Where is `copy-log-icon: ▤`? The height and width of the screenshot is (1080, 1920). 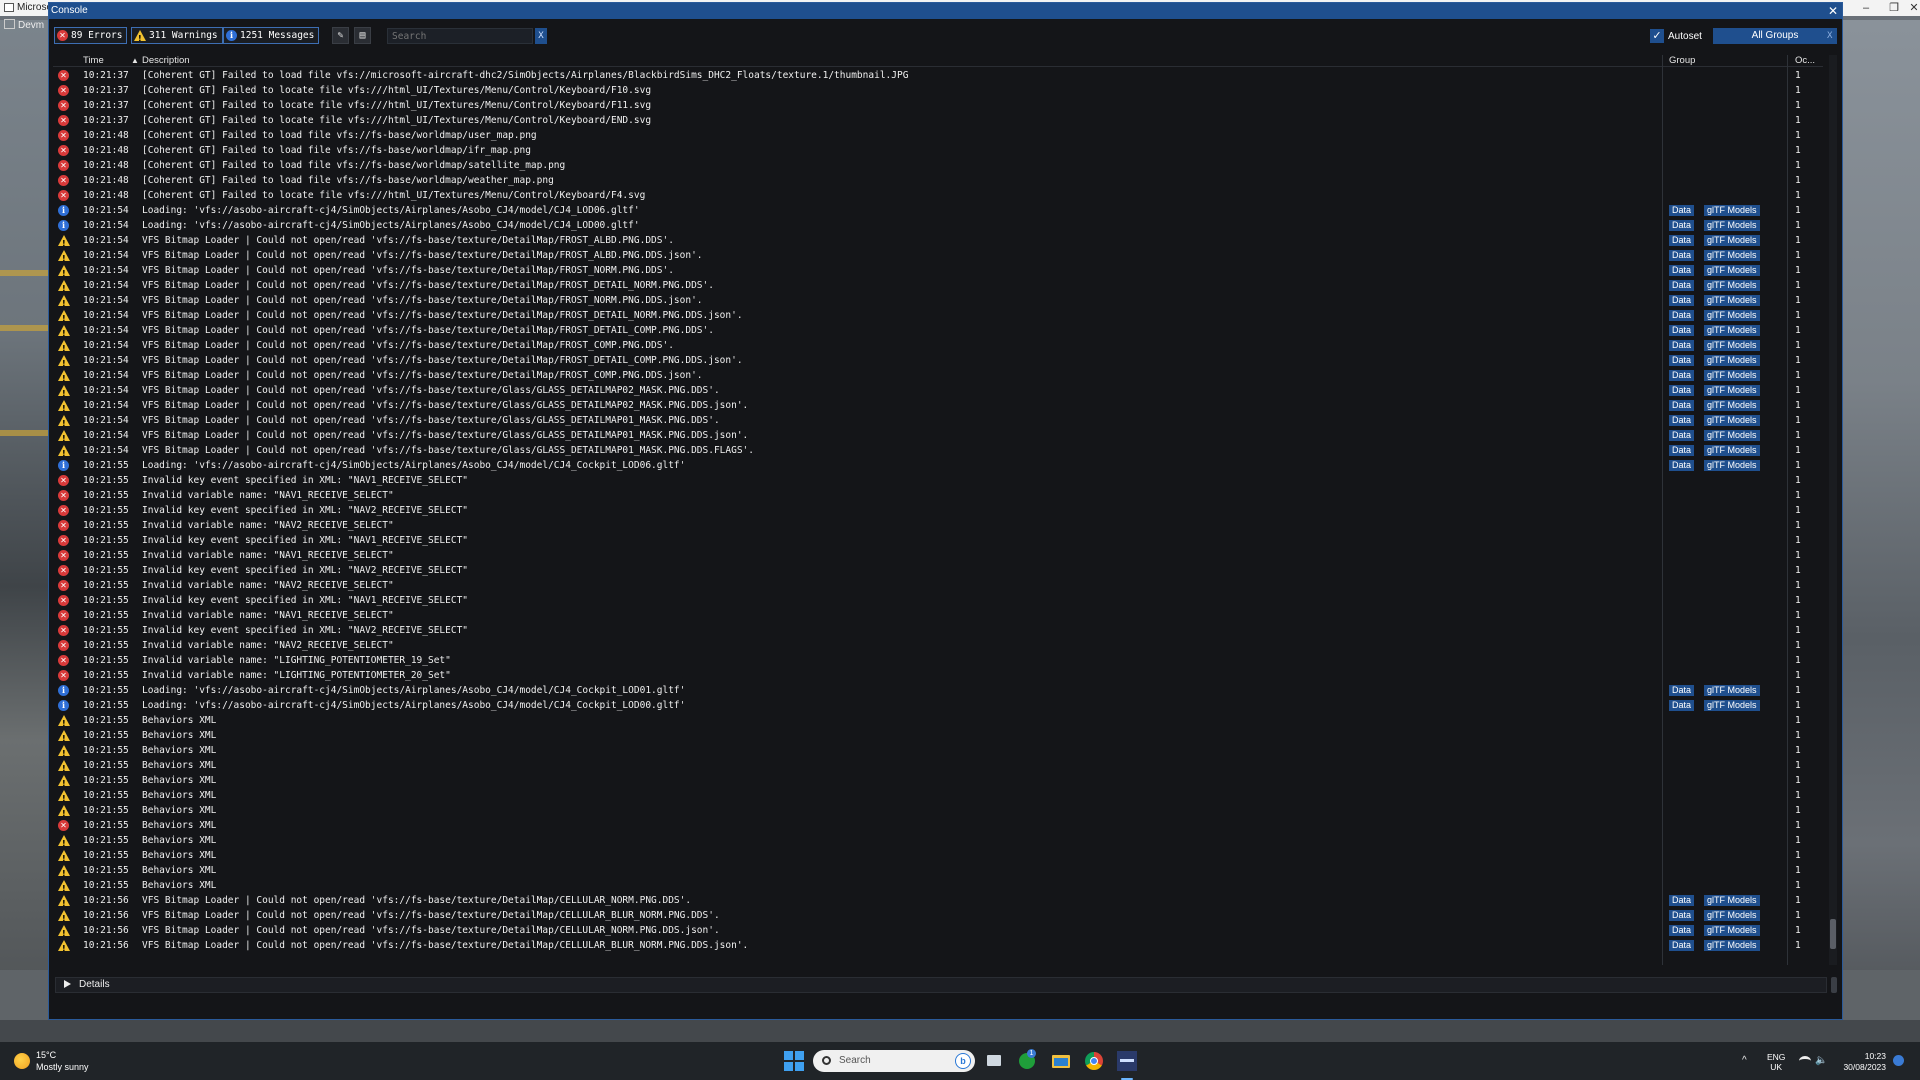
copy-log-icon: ▤ is located at coordinates (362, 35).